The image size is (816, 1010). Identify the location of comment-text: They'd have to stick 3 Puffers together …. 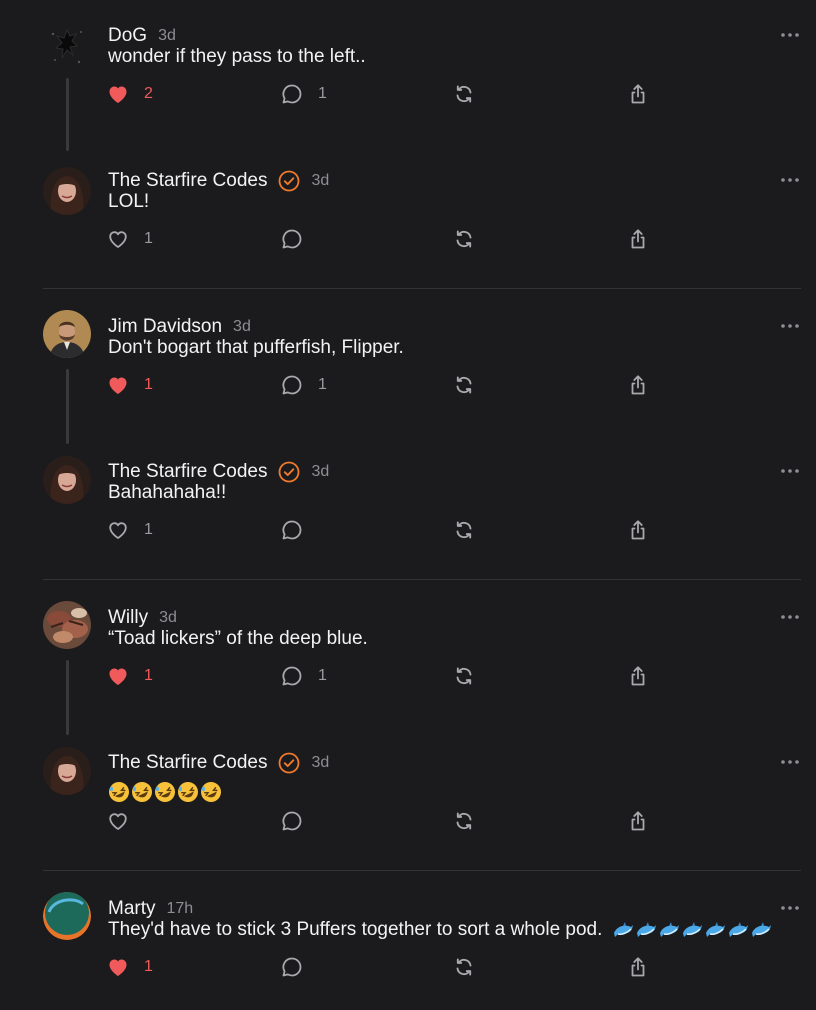
(440, 930).